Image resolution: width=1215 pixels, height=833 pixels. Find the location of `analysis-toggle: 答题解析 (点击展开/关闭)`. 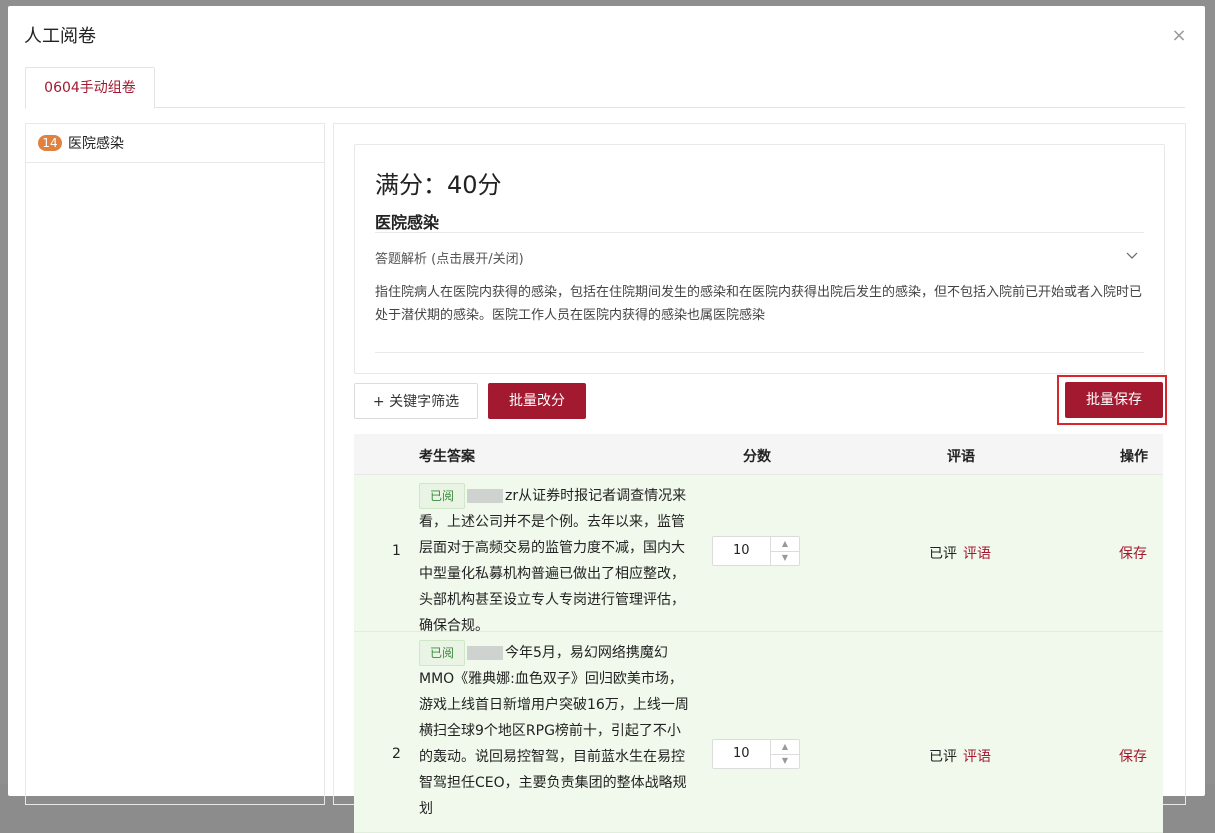

analysis-toggle: 答题解析 (点击展开/关闭) is located at coordinates (759, 256).